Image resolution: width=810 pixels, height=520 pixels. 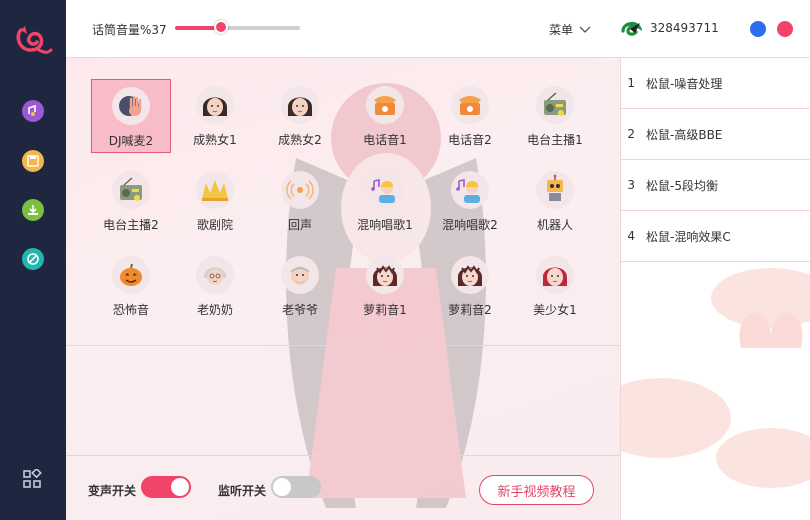 I want to click on minimize-button, so click(x=758, y=29).